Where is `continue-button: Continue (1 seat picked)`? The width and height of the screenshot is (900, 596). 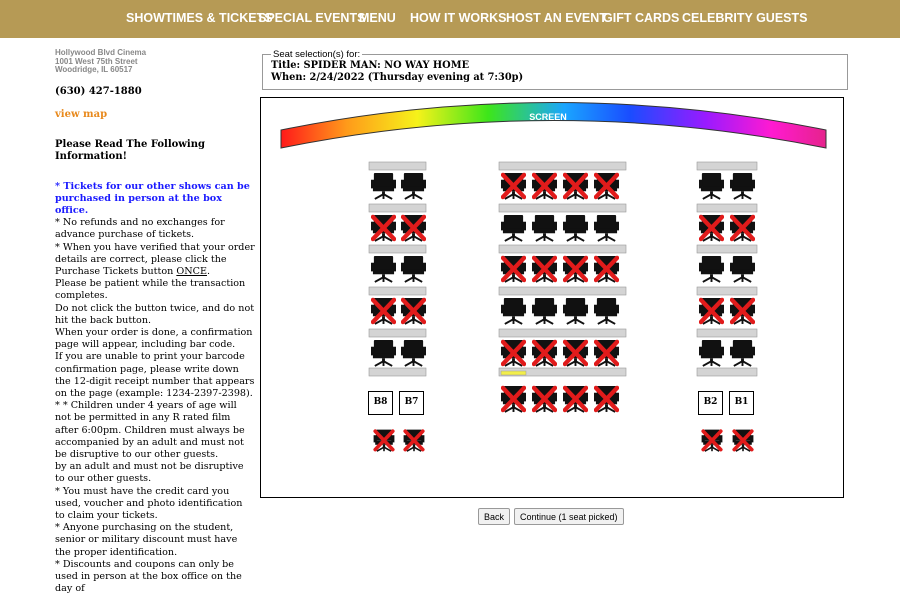
continue-button: Continue (1 seat picked) is located at coordinates (569, 516).